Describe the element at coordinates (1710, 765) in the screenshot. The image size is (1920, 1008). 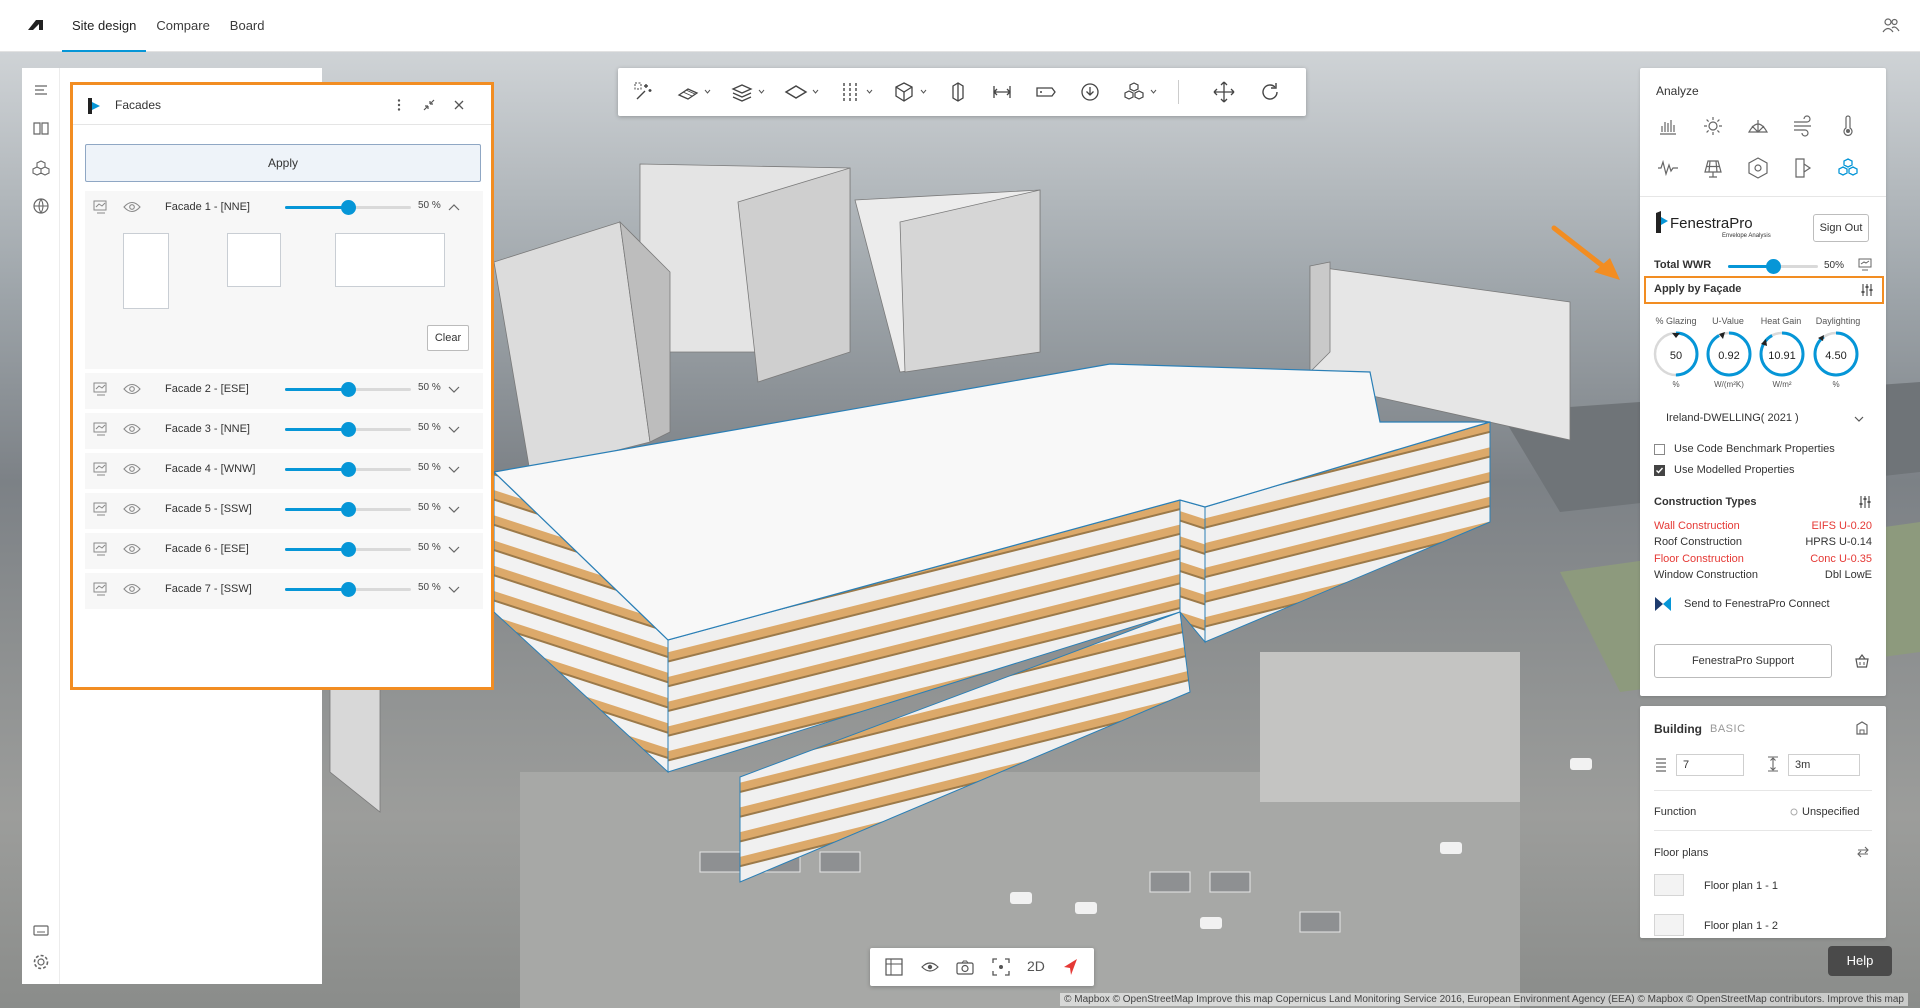
I see `floors-input` at that location.